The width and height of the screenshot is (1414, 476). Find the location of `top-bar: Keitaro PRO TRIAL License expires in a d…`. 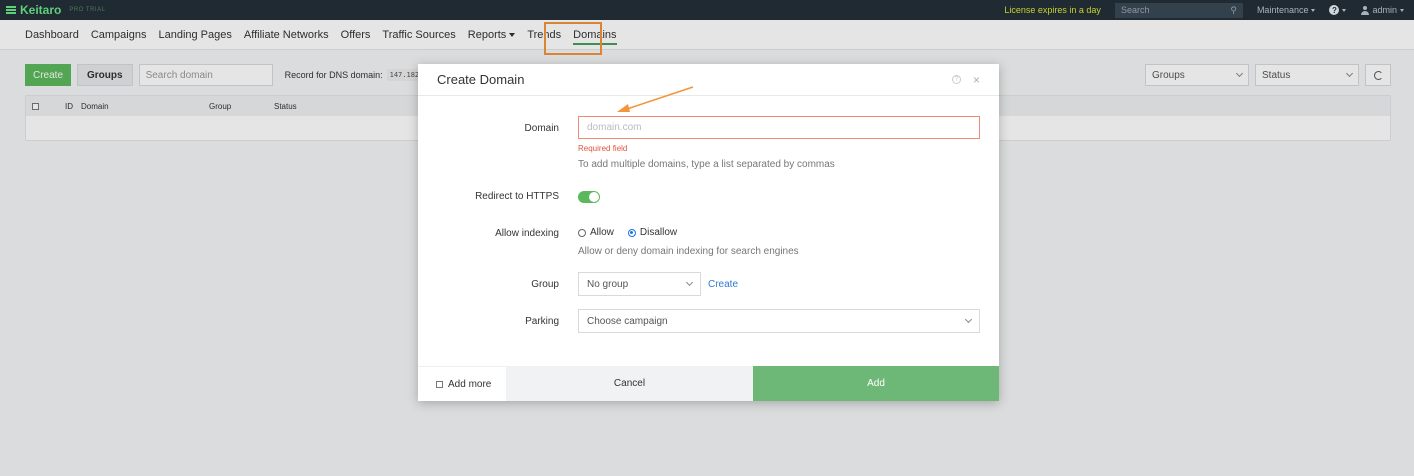

top-bar: Keitaro PRO TRIAL License expires in a d… is located at coordinates (707, 10).